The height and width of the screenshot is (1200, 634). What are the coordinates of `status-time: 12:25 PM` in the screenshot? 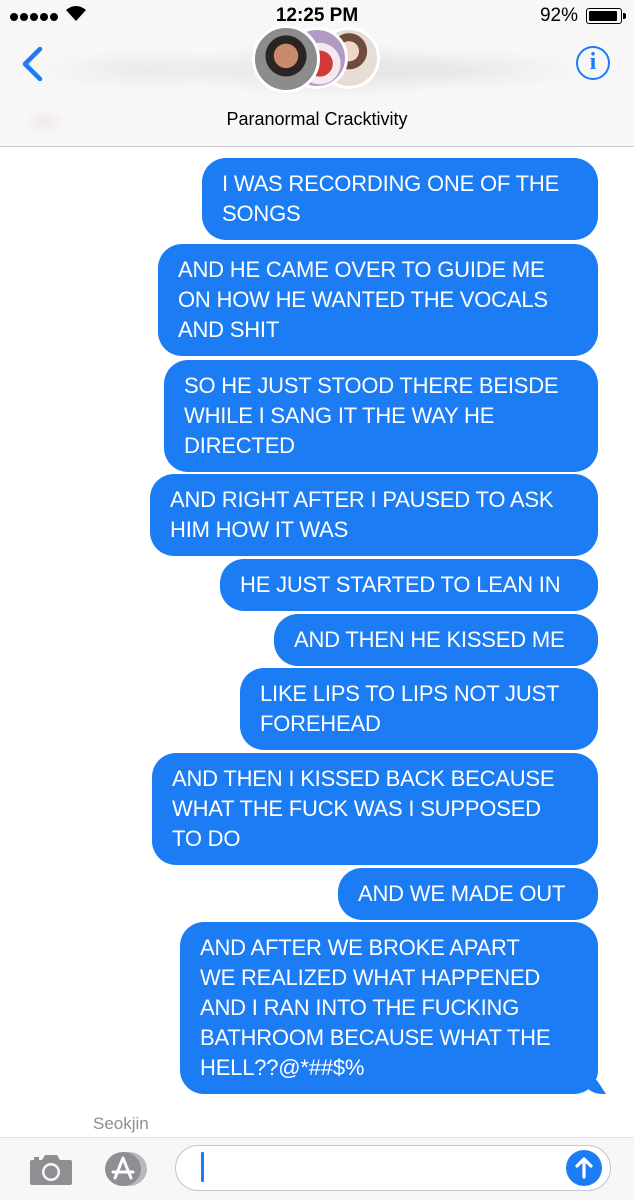 It's located at (317, 15).